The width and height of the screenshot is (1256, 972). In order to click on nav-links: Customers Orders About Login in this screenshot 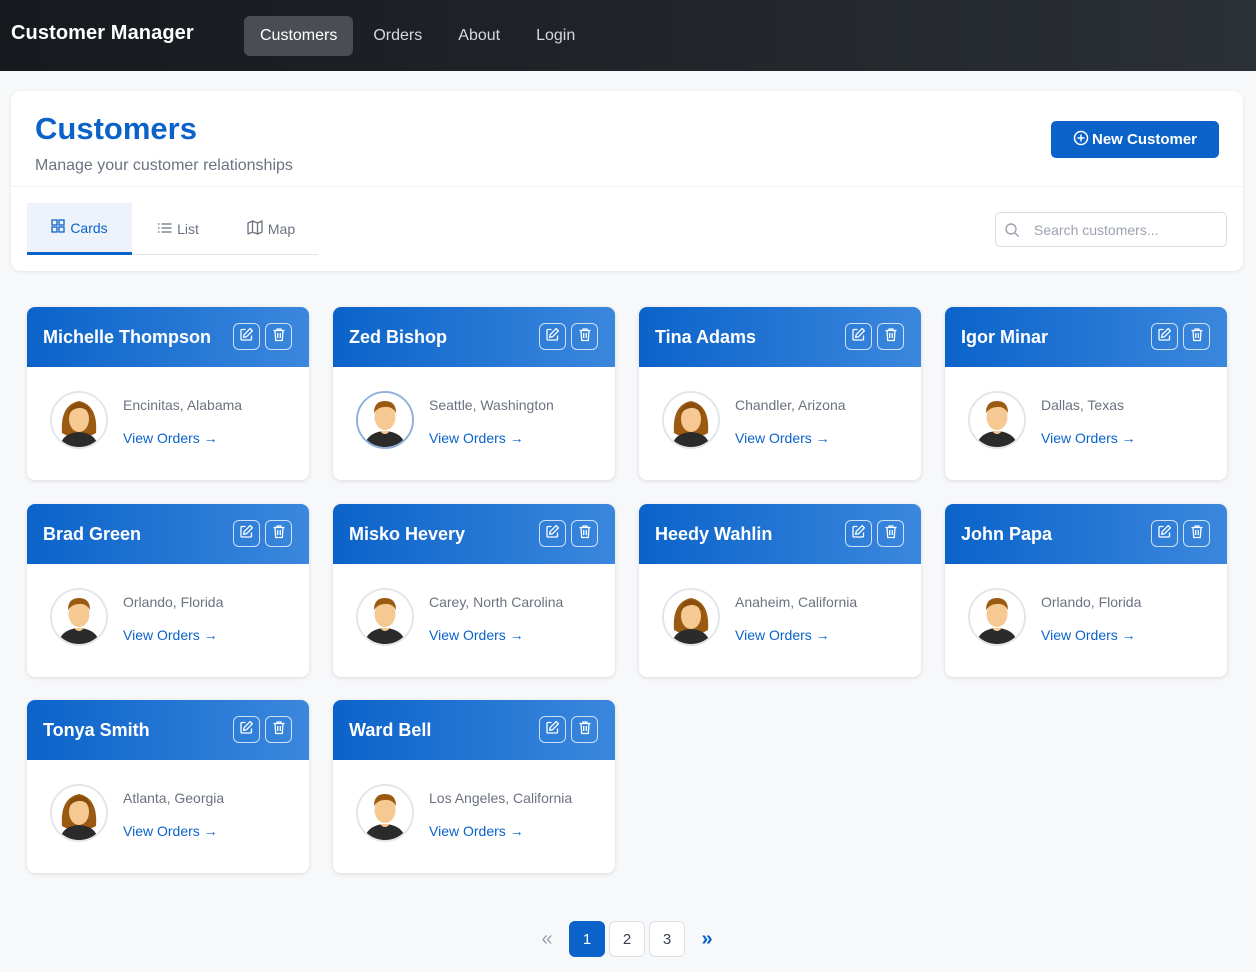, I will do `click(419, 36)`.